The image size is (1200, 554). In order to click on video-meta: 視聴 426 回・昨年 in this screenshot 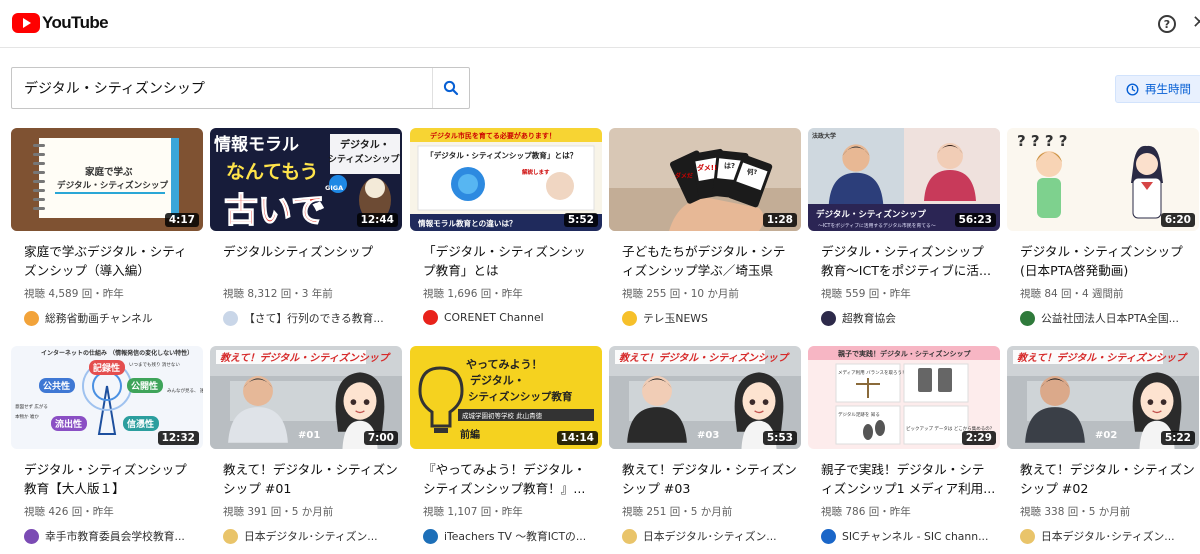, I will do `click(69, 512)`.